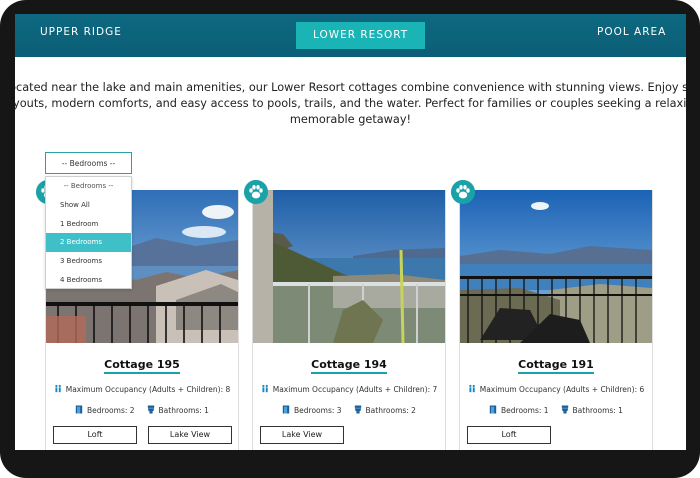 This screenshot has width=700, height=478. What do you see at coordinates (148, 389) in the screenshot?
I see `occupancy-text: Maximum Occupancy (Adults + Children): 8` at bounding box center [148, 389].